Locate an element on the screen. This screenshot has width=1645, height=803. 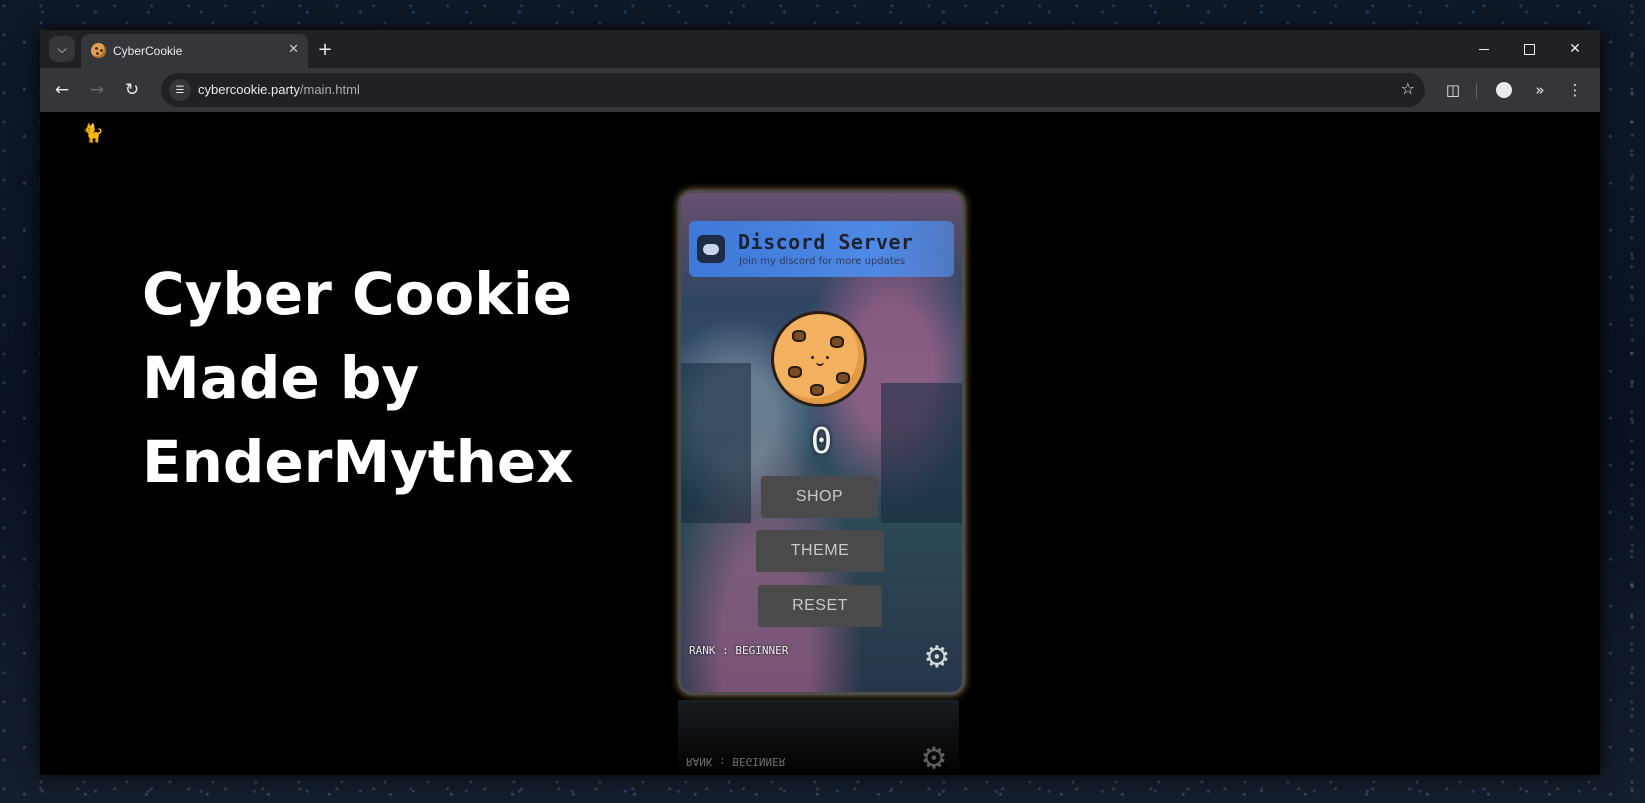
cookie-counter: 0 is located at coordinates (821, 441).